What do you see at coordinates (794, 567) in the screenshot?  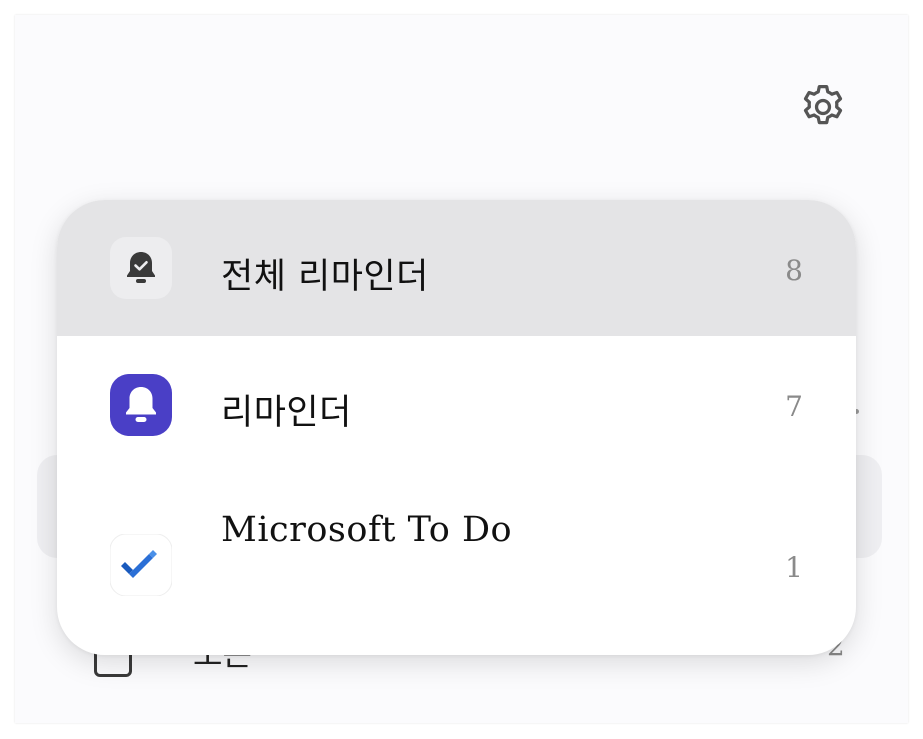 I see `list-item-count: 1` at bounding box center [794, 567].